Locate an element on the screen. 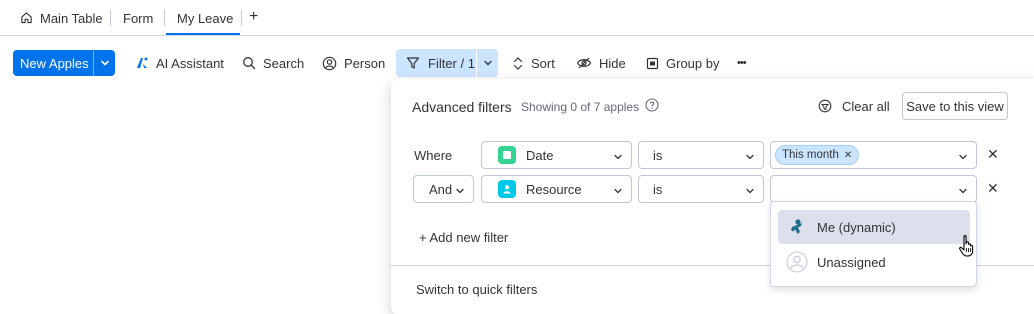  new-item-button: New Apples is located at coordinates (64, 63).